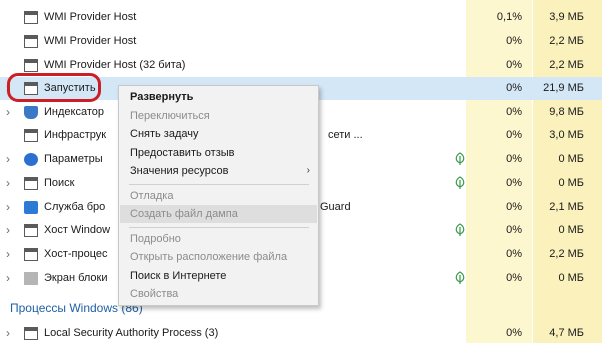 The height and width of the screenshot is (345, 602). Describe the element at coordinates (208, 257) in the screenshot. I see `menu-item-open-file-location: Открыть расположение файла` at that location.